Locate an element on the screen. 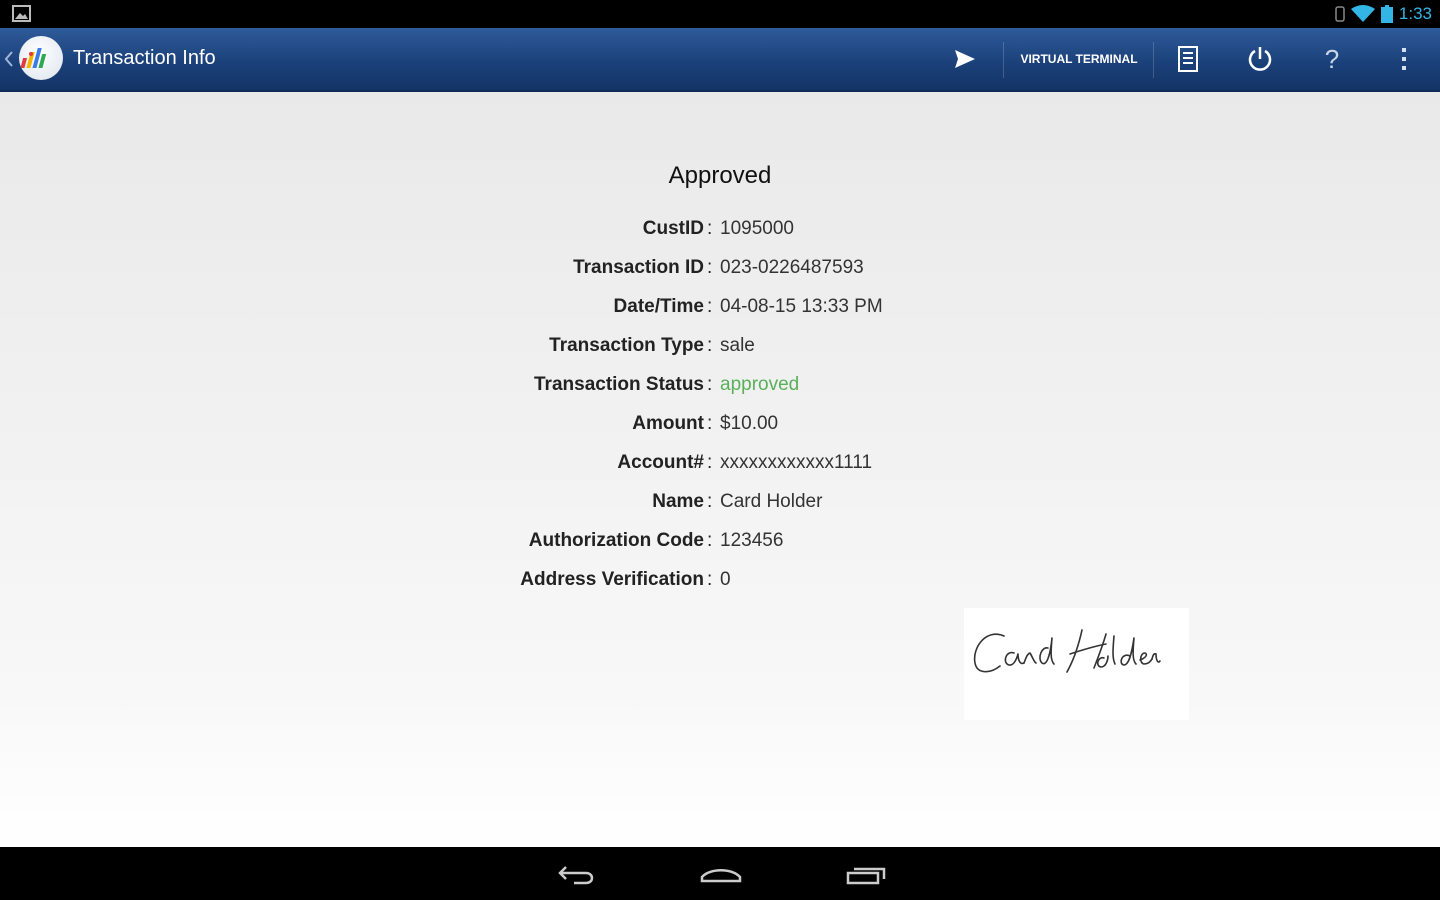 Image resolution: width=1440 pixels, height=900 pixels. detail-value: xxxxxxxxxxxx1111 is located at coordinates (796, 462).